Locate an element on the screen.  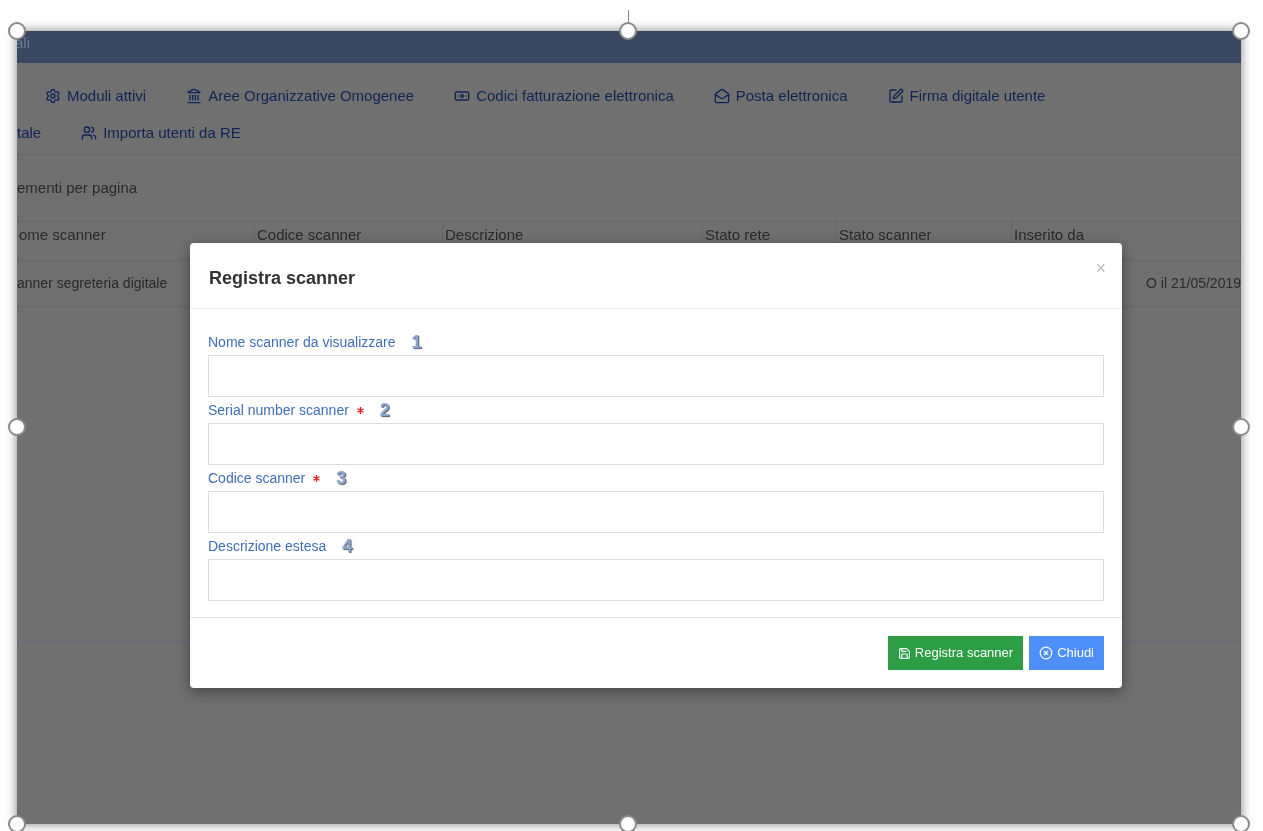
field-label: Serial number scanner is located at coordinates (278, 410).